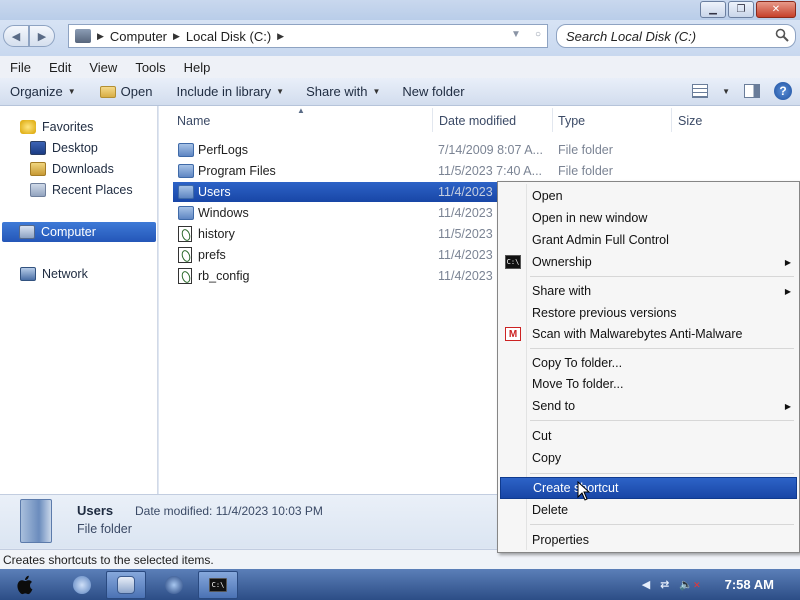  What do you see at coordinates (648, 240) in the screenshot?
I see `menu-item-grant-admin: Grant Admin Full Control` at bounding box center [648, 240].